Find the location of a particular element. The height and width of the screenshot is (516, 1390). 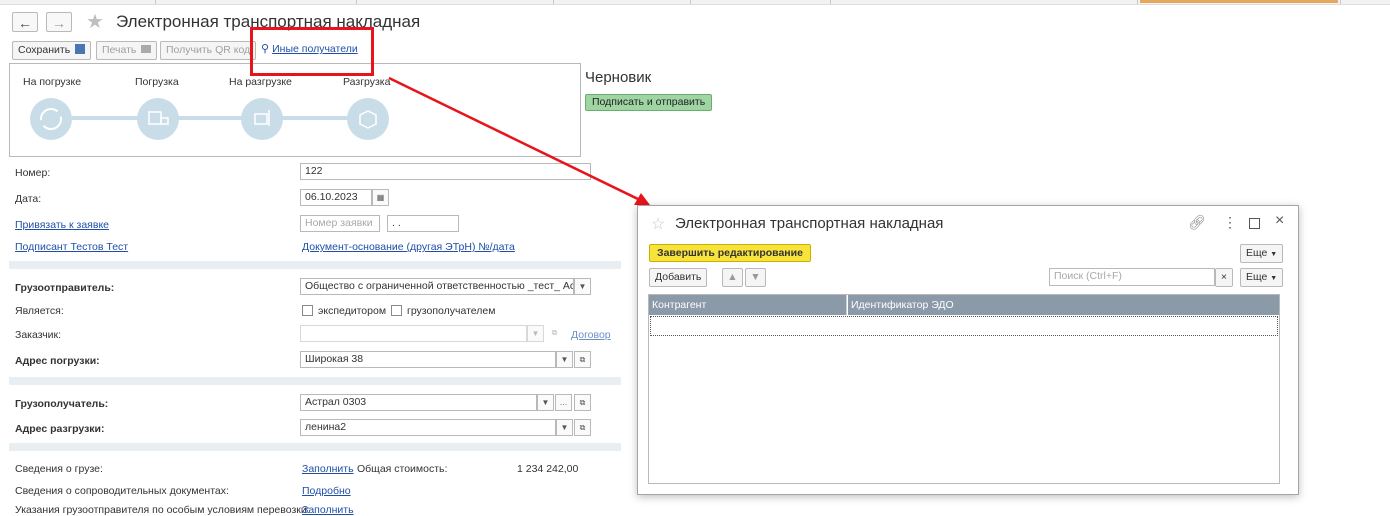

star-icon: ☆ is located at coordinates (658, 224).